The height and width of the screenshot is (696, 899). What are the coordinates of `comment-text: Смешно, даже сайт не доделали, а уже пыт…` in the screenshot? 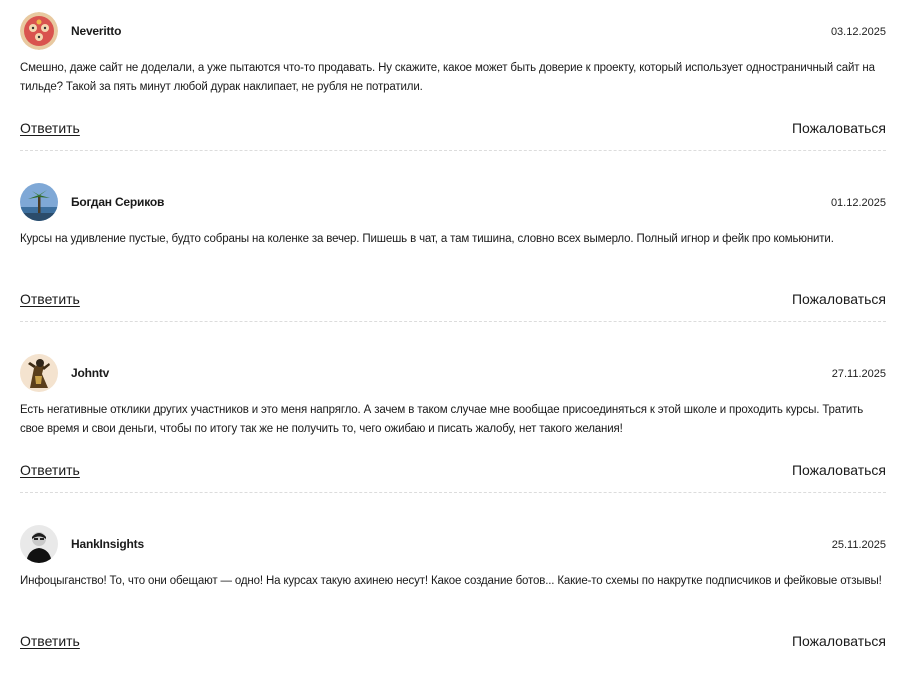 It's located at (447, 77).